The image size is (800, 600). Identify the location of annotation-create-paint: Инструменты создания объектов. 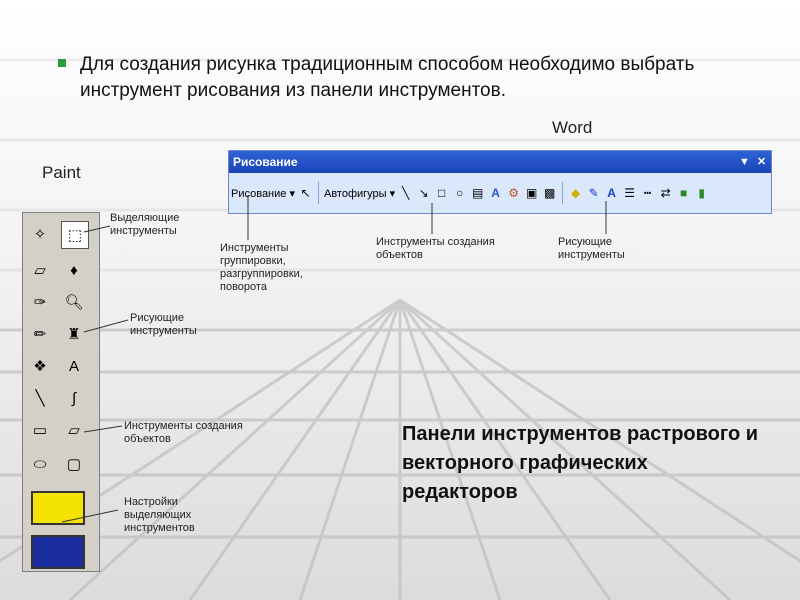
(183, 432).